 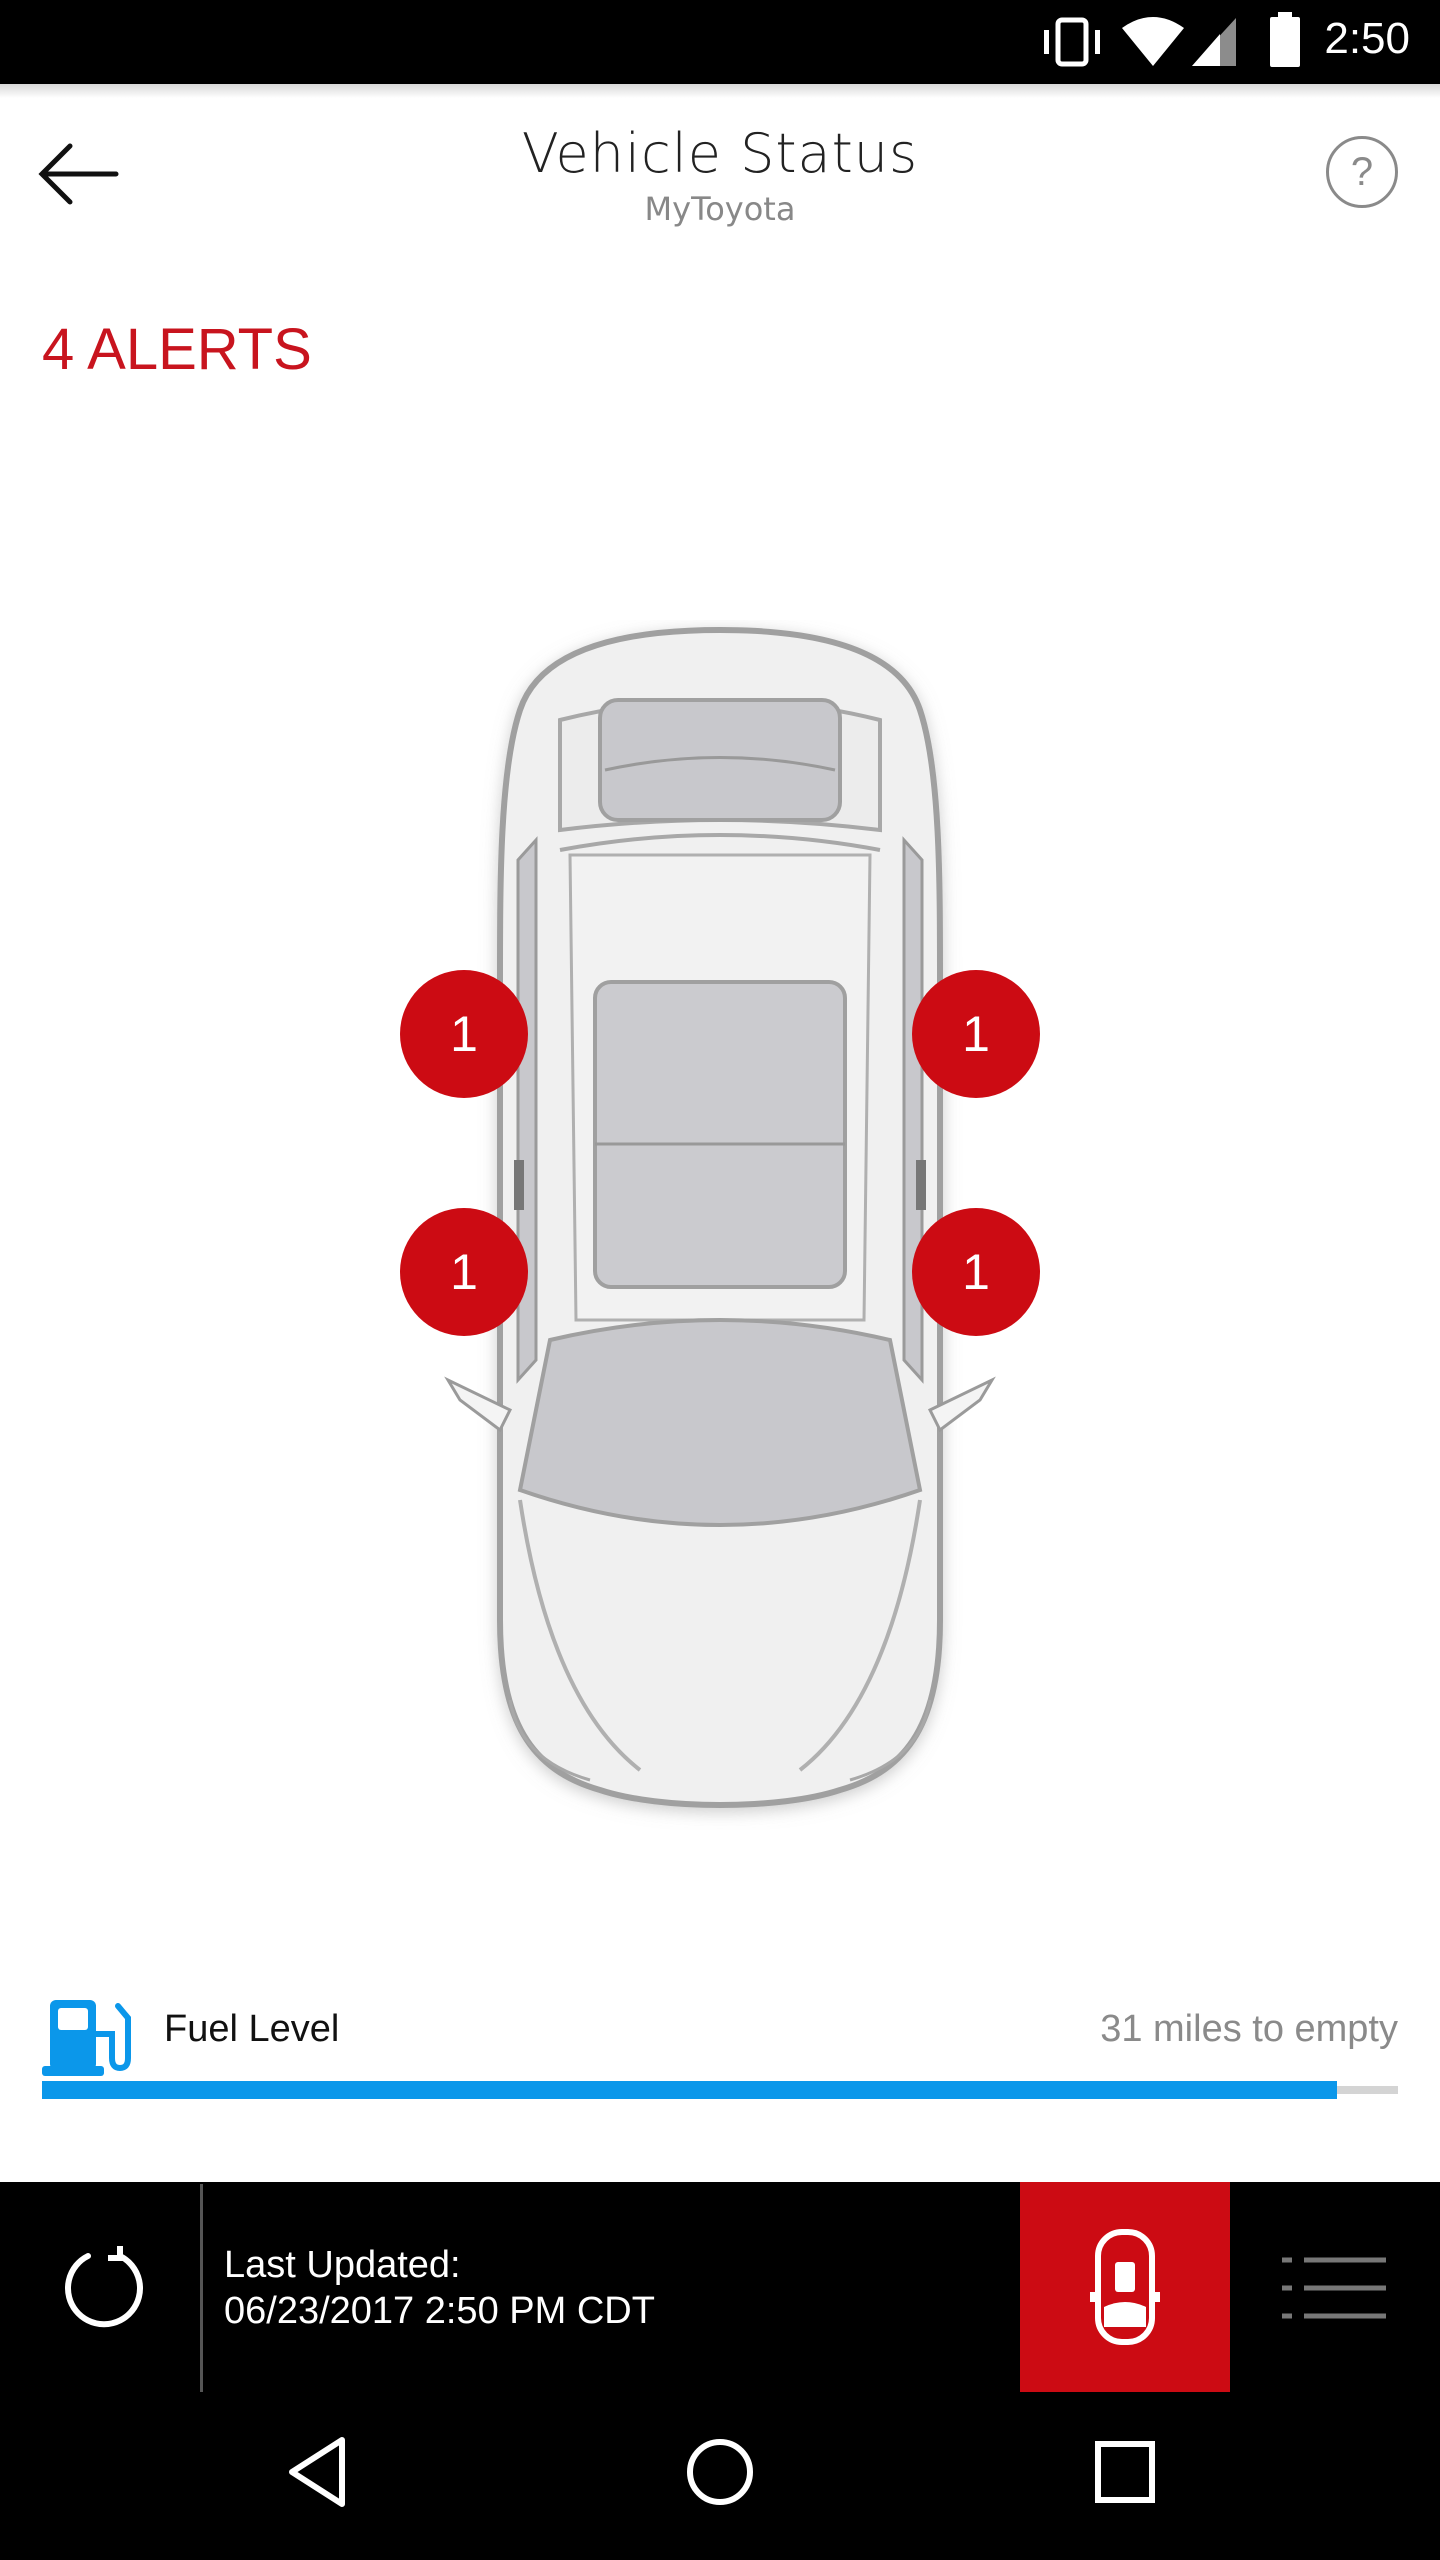 I want to click on toolbar-divider, so click(x=201, y=2288).